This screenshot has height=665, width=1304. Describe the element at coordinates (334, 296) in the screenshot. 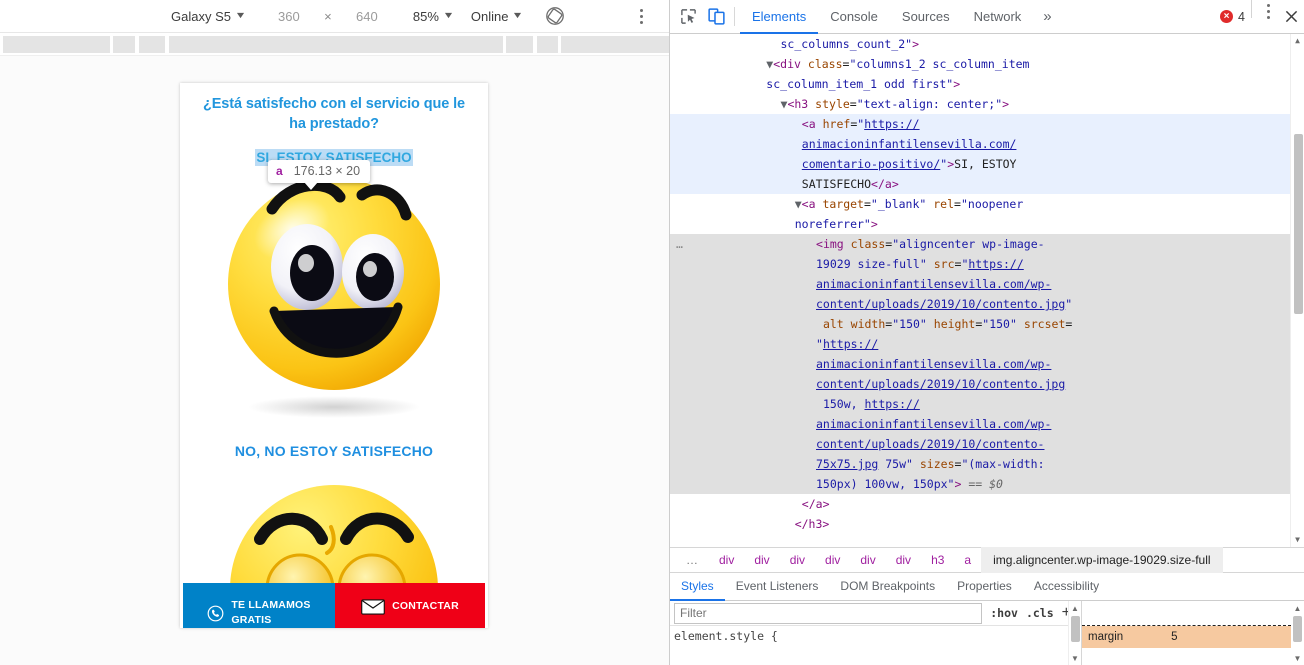

I see `happy-smiley-container` at that location.